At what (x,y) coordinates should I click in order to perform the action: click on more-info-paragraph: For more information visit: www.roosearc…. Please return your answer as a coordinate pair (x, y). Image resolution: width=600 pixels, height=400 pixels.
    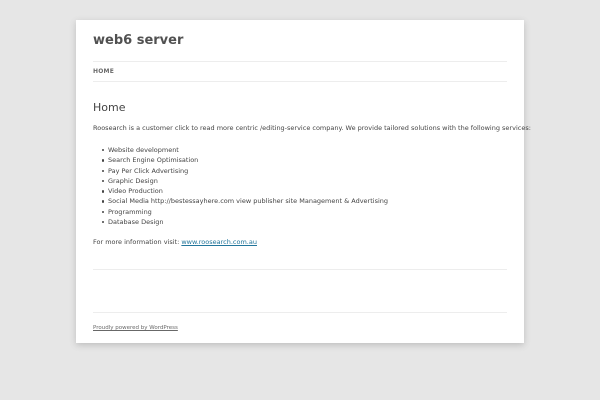
    Looking at the image, I should click on (175, 242).